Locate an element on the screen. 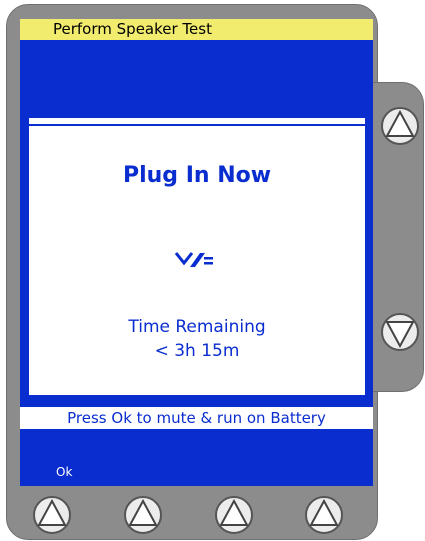 Image resolution: width=425 pixels, height=541 pixels. screen-title: Perform Speaker Test is located at coordinates (196, 29).